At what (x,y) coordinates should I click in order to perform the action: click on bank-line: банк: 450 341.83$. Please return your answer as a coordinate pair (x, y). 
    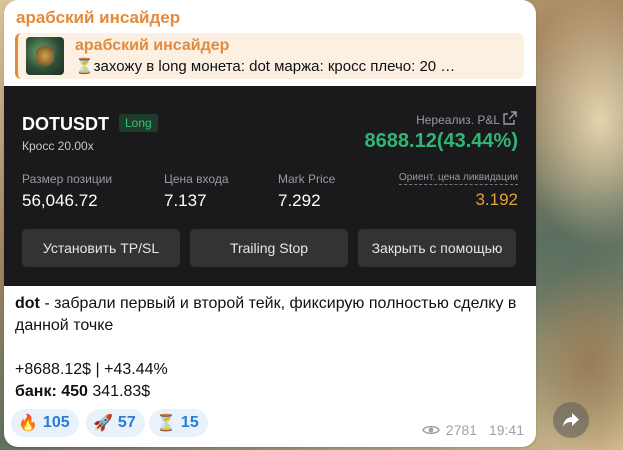
    Looking at the image, I should click on (267, 392).